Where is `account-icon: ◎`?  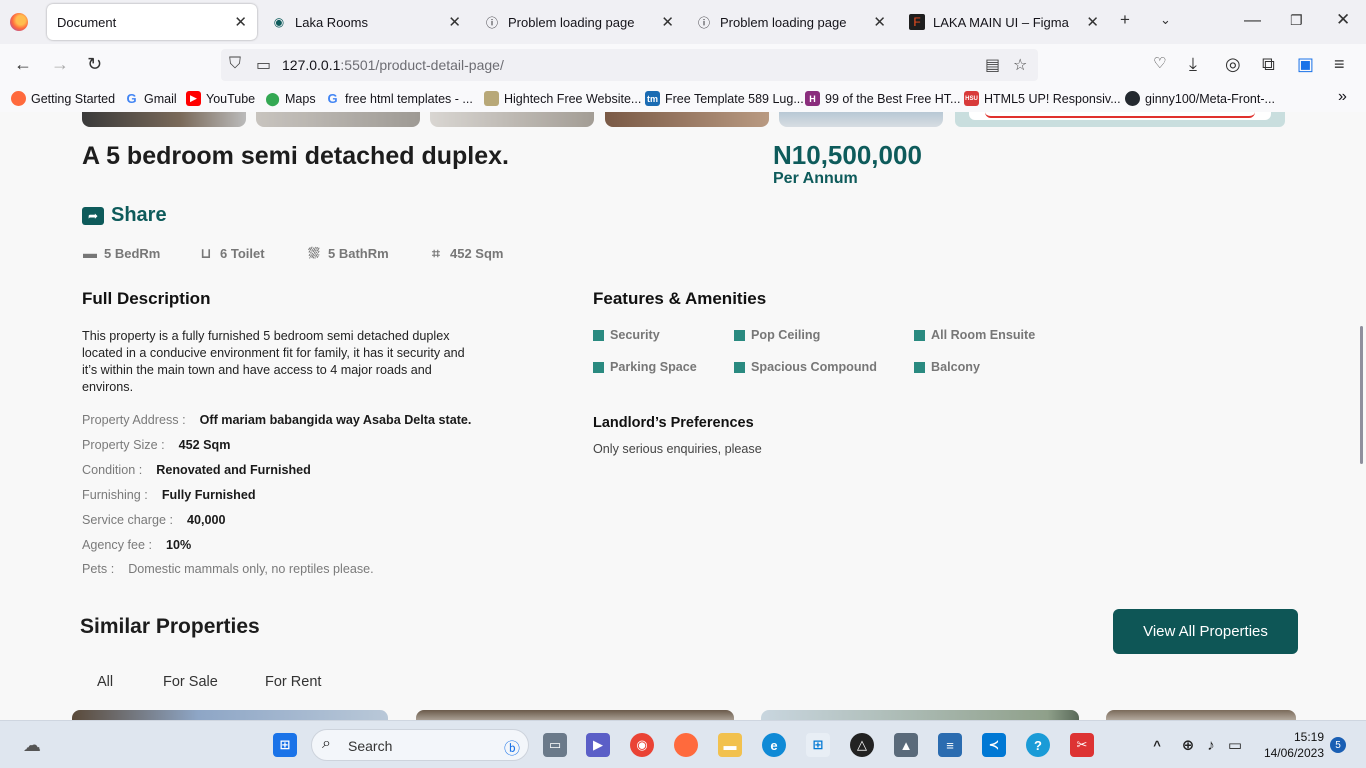
account-icon: ◎ is located at coordinates (1233, 64).